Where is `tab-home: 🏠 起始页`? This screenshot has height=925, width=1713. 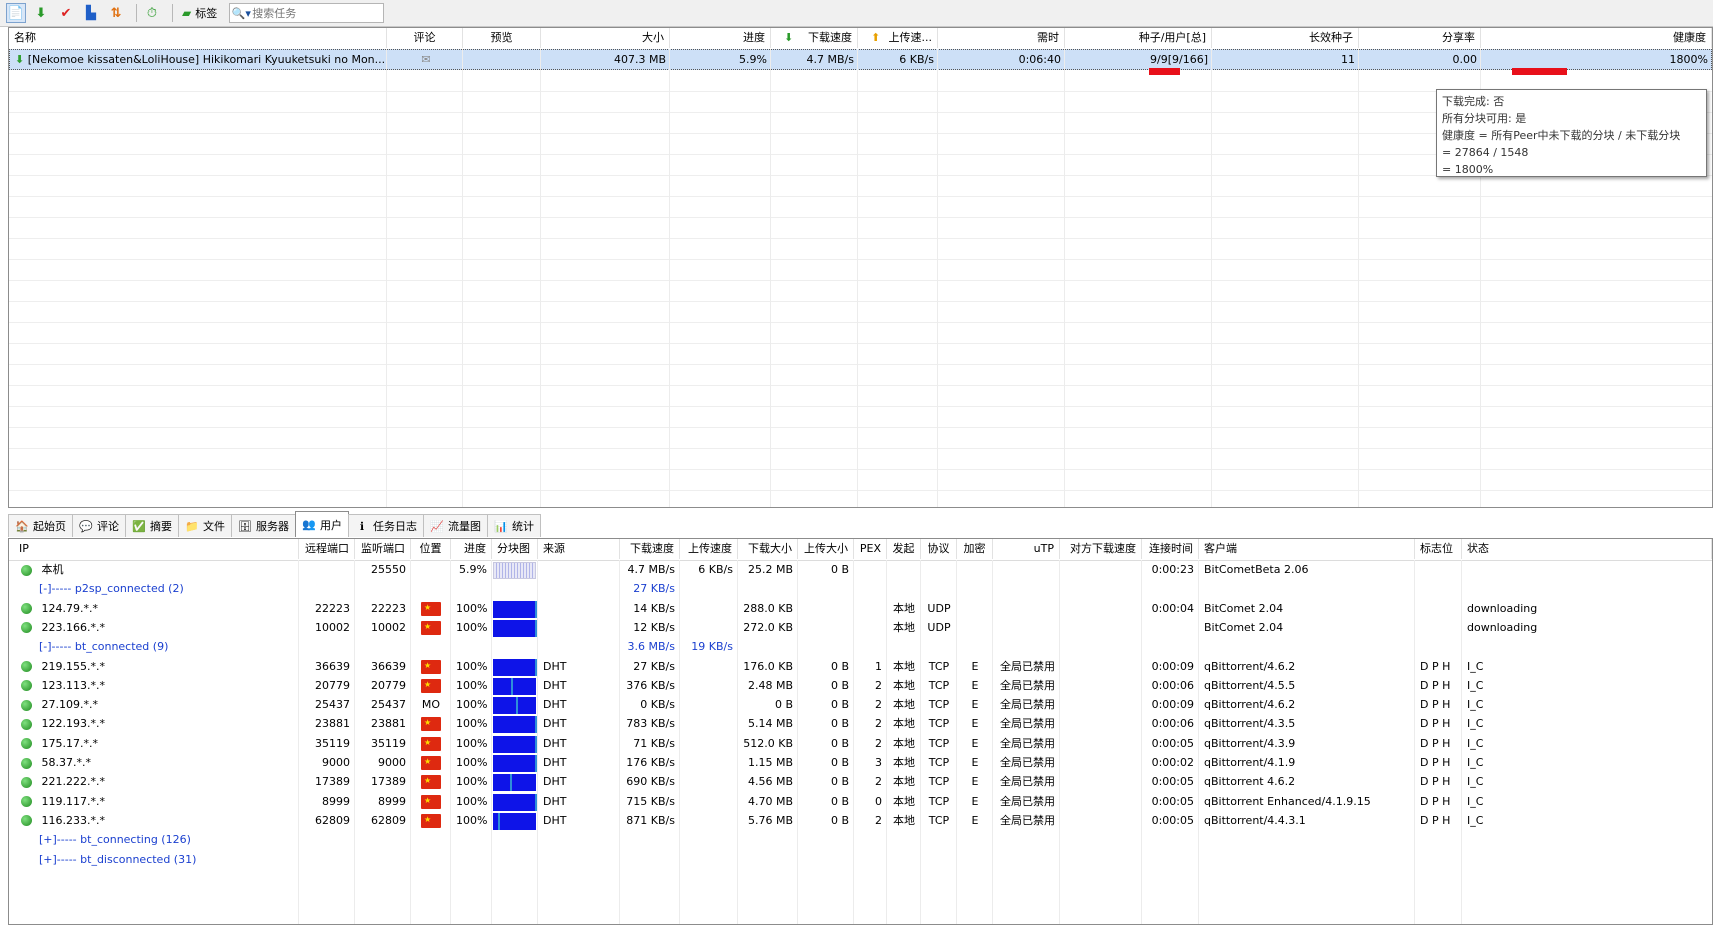 tab-home: 🏠 起始页 is located at coordinates (40, 525).